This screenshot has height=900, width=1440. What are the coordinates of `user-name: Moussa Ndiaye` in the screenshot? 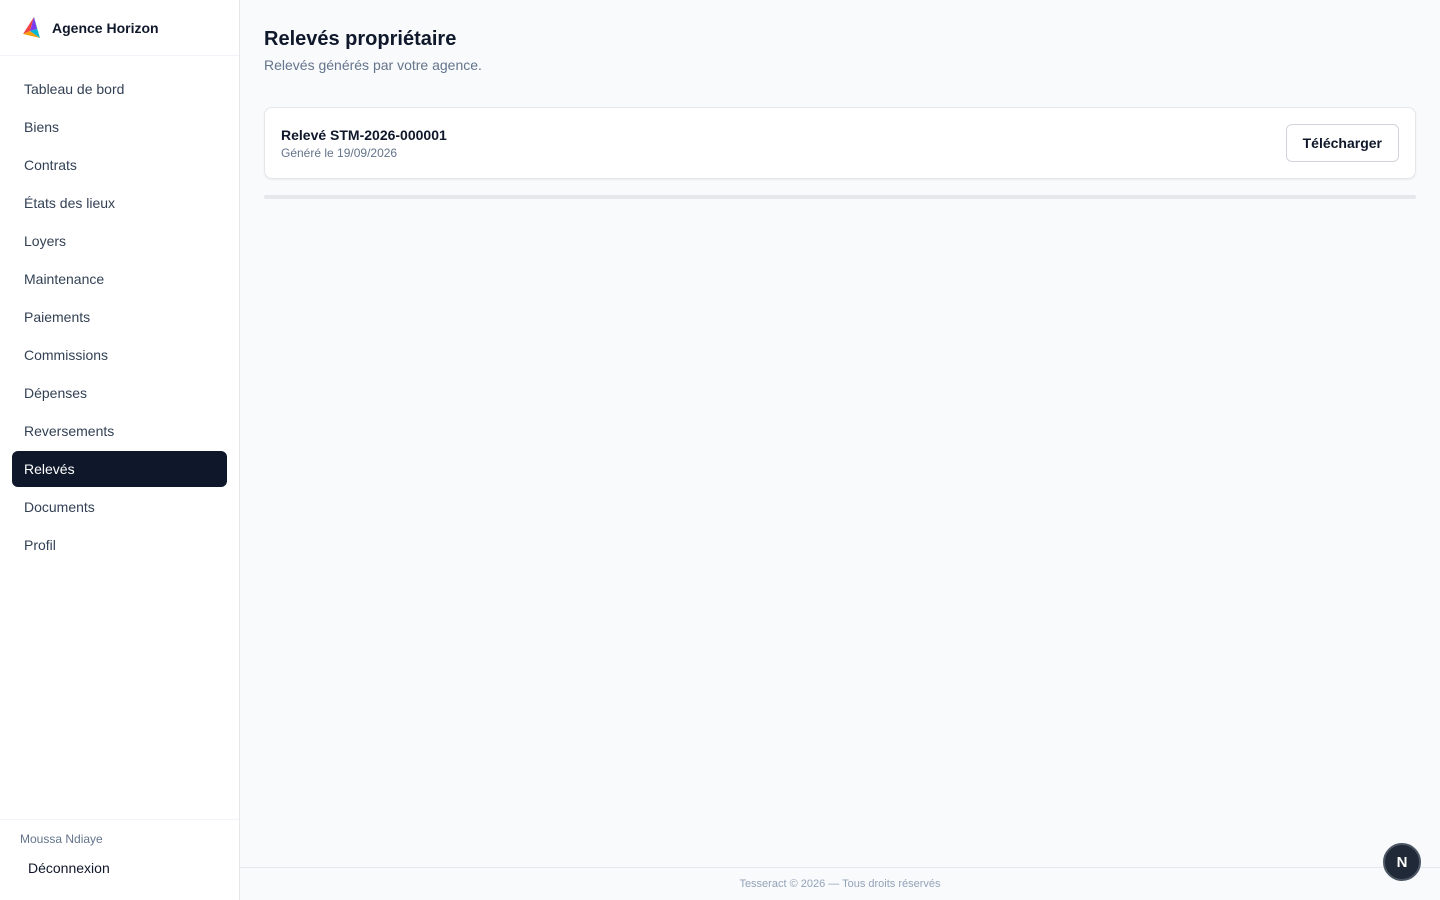 It's located at (61, 839).